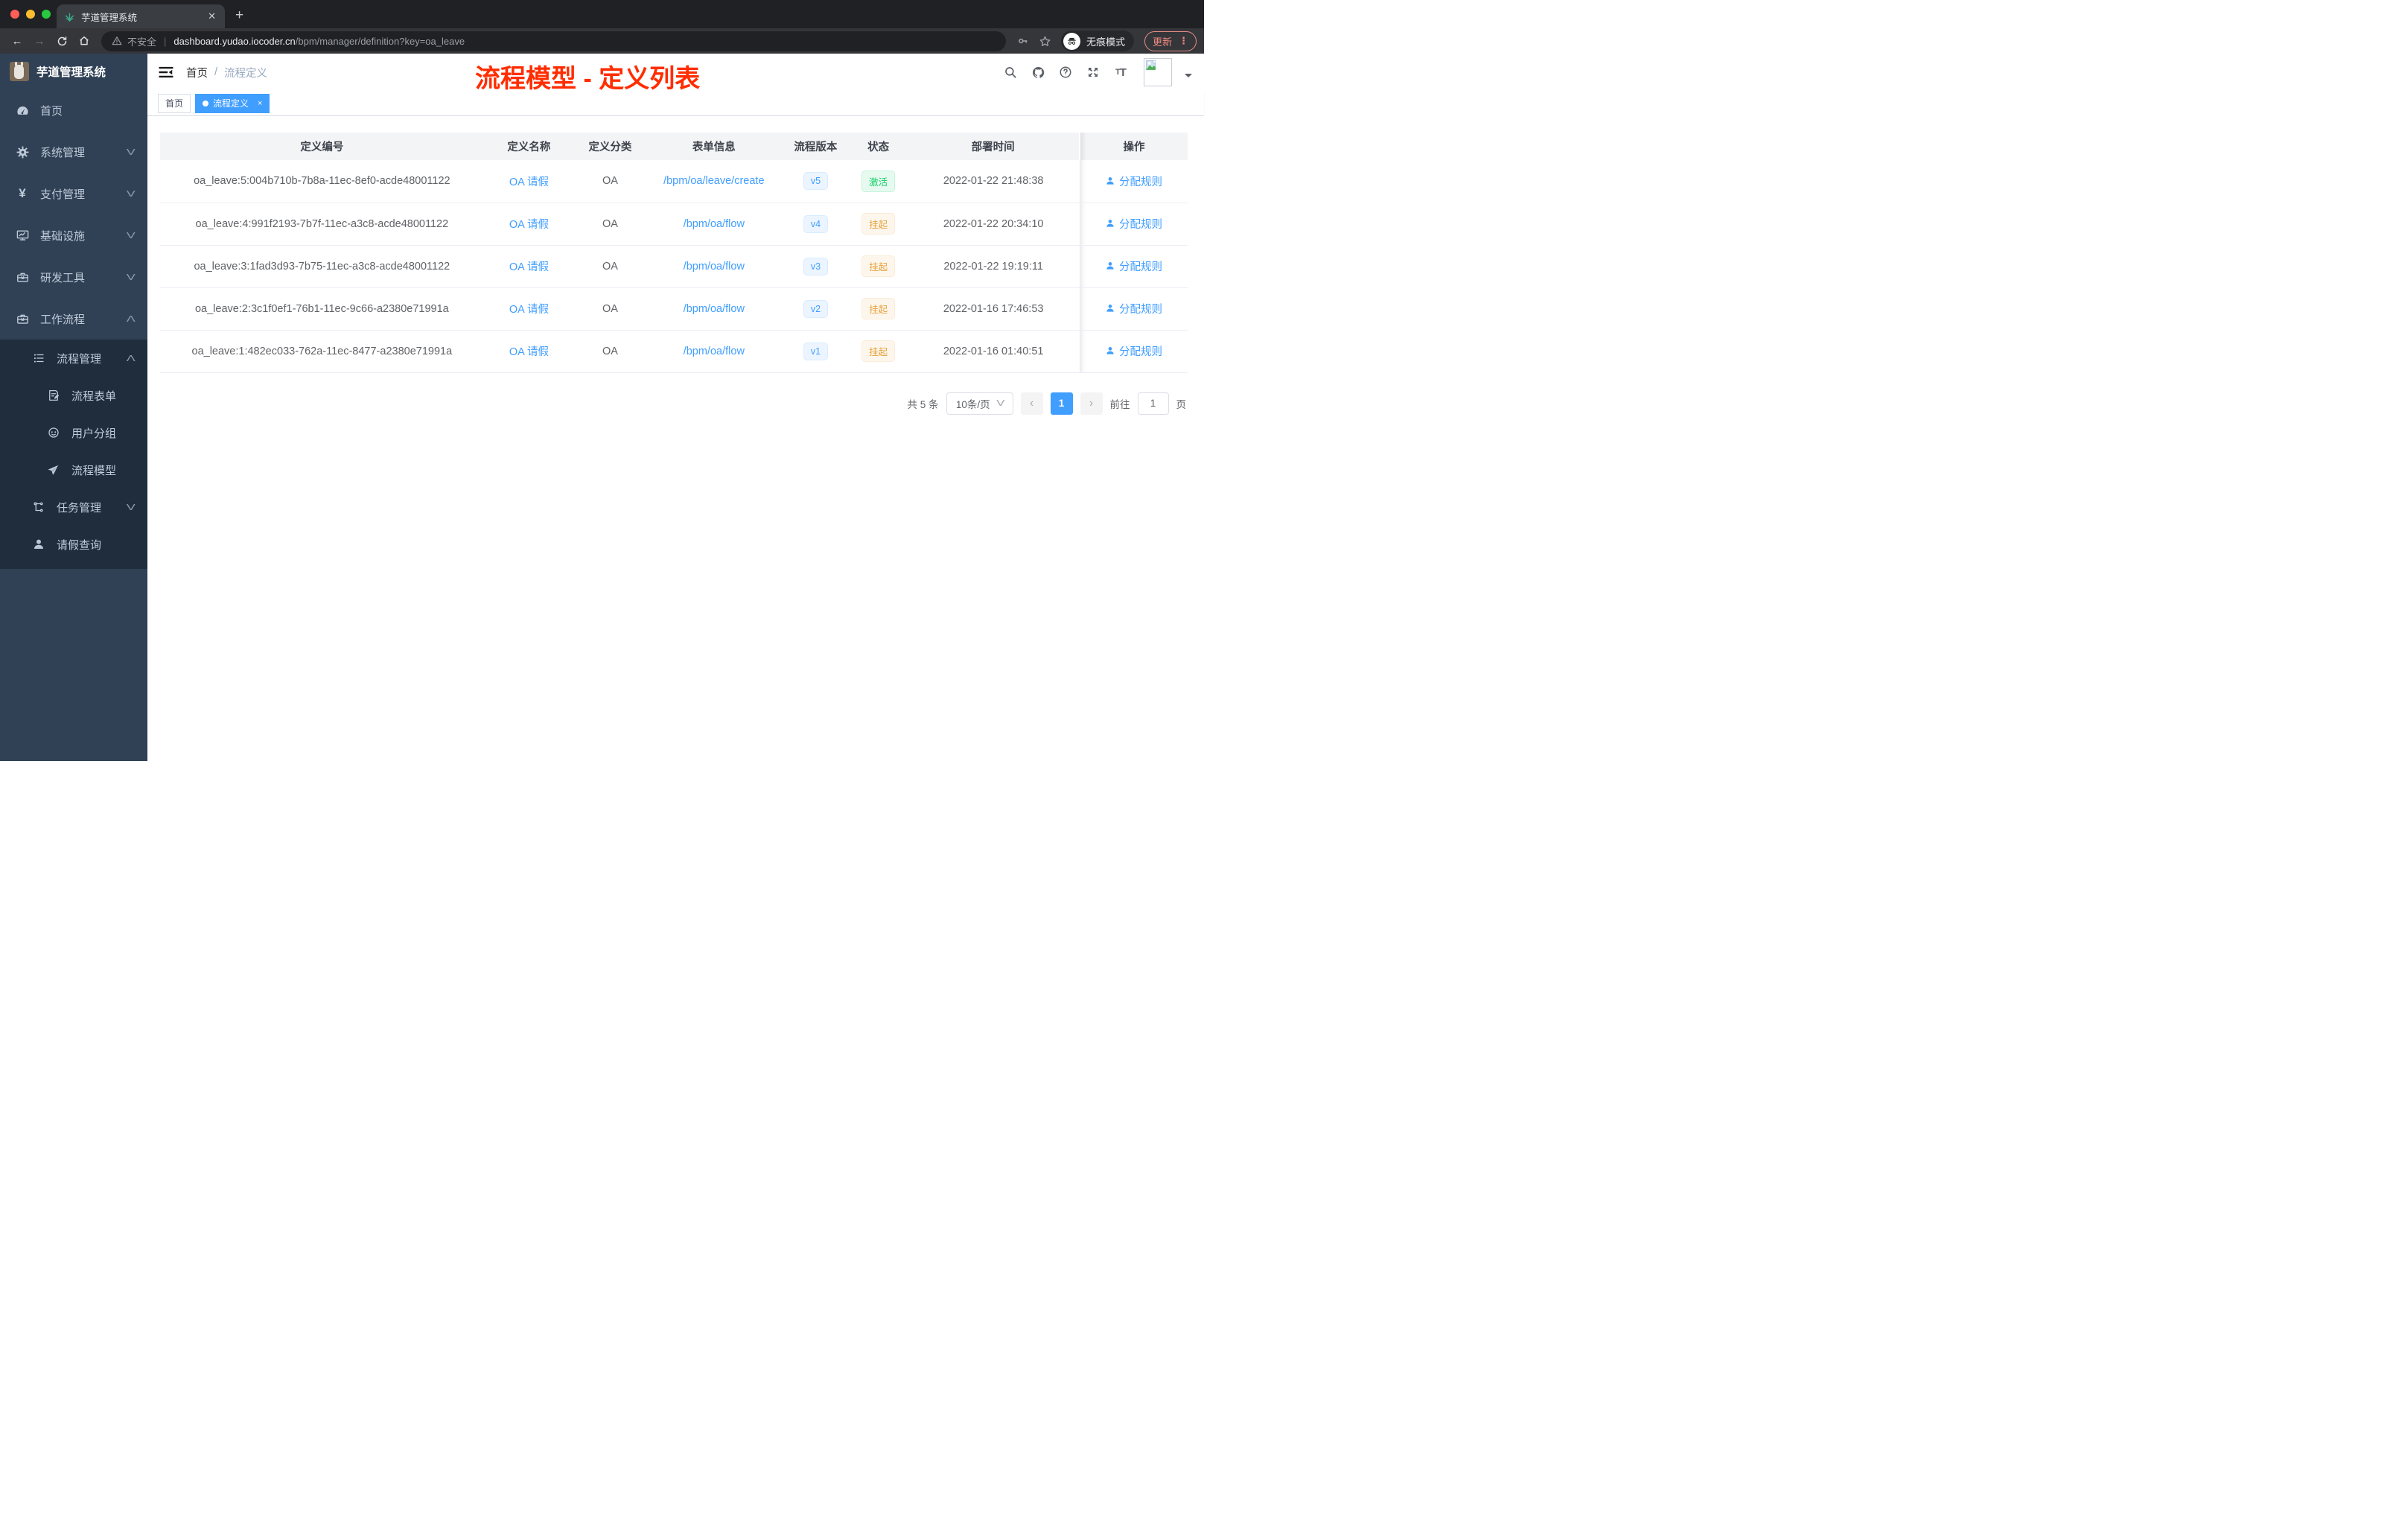  I want to click on sidebar-item-infra: 基础设施 ᐯ, so click(73, 235).